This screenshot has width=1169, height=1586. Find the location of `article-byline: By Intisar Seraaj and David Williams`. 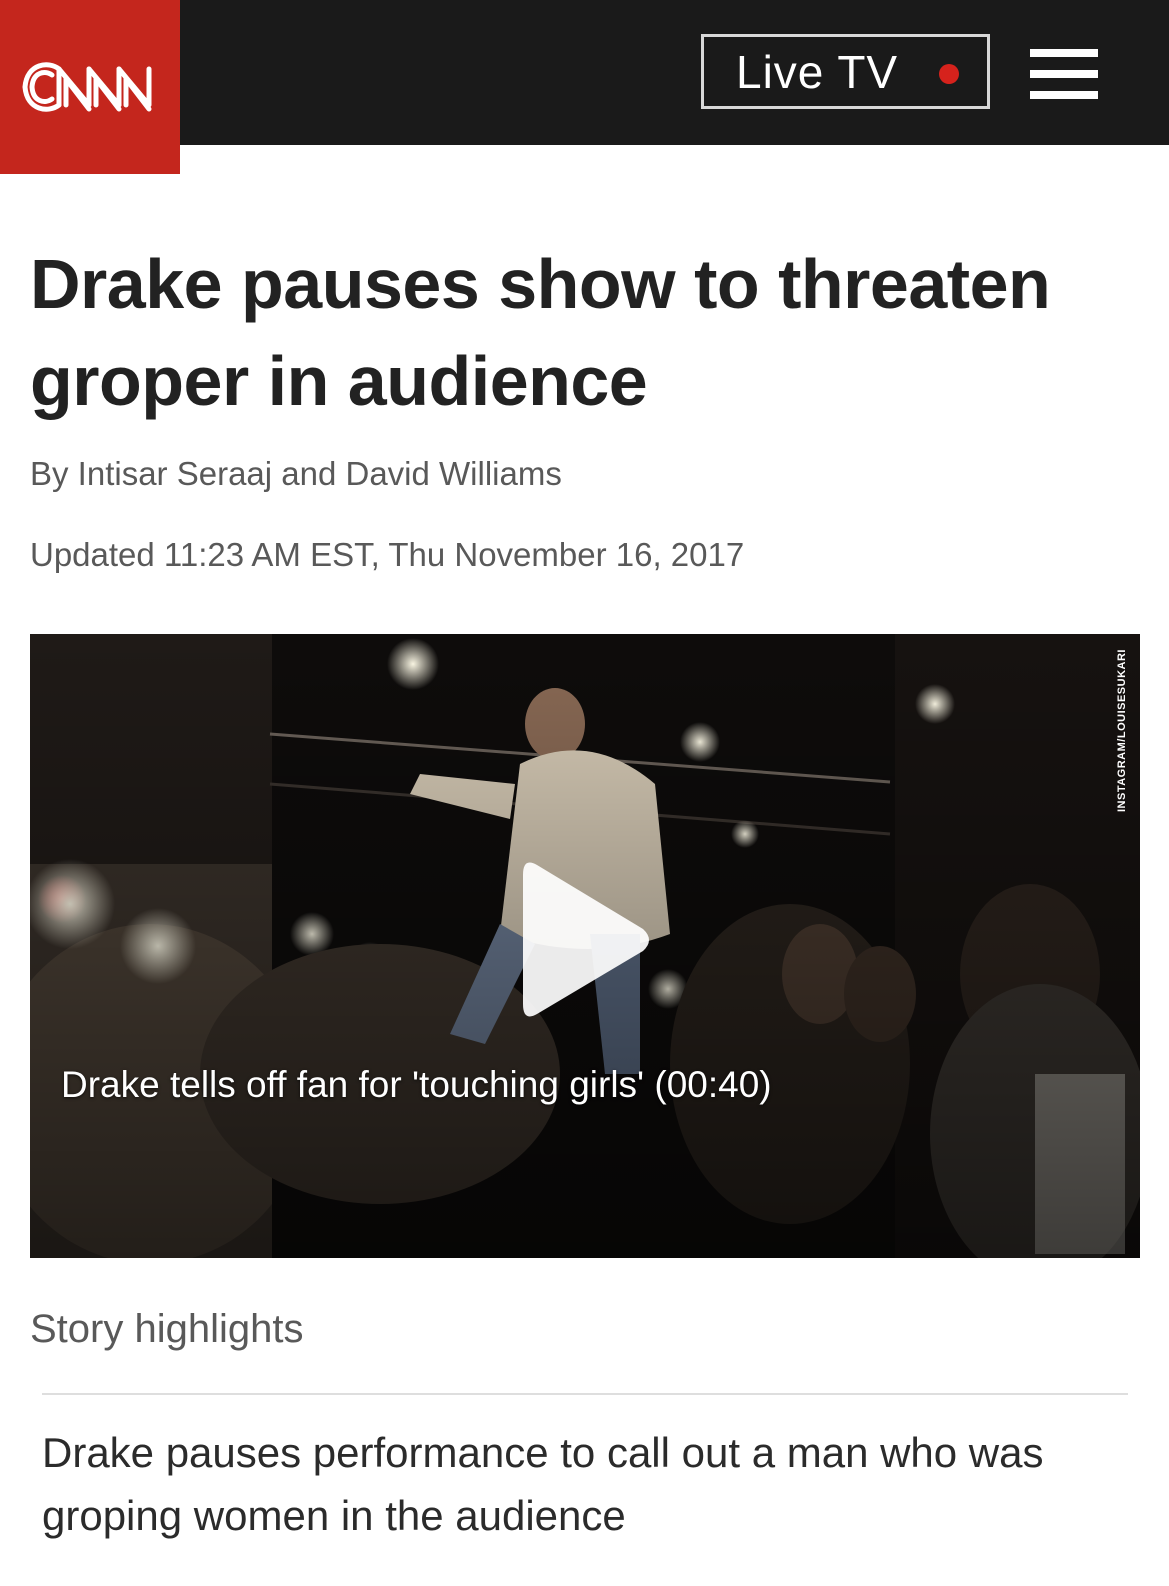

article-byline: By Intisar Seraaj and David Williams is located at coordinates (296, 473).